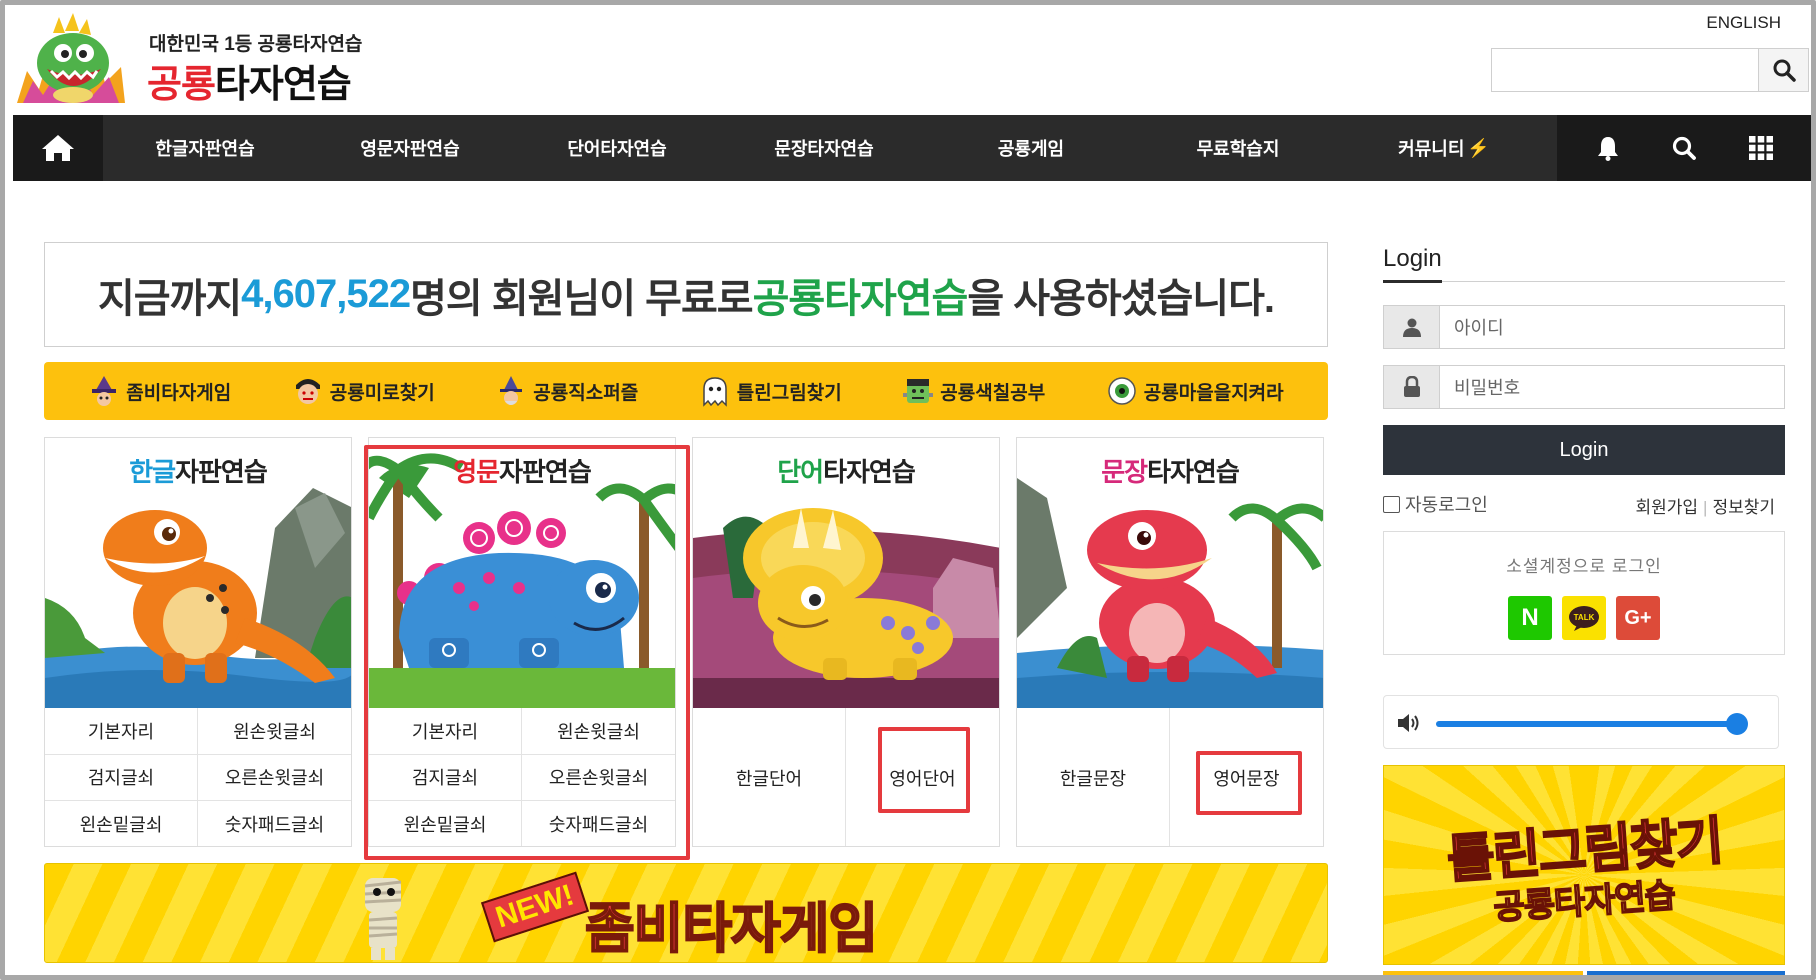 The image size is (1816, 980). I want to click on card-english-title: 영문자판연습, so click(522, 470).